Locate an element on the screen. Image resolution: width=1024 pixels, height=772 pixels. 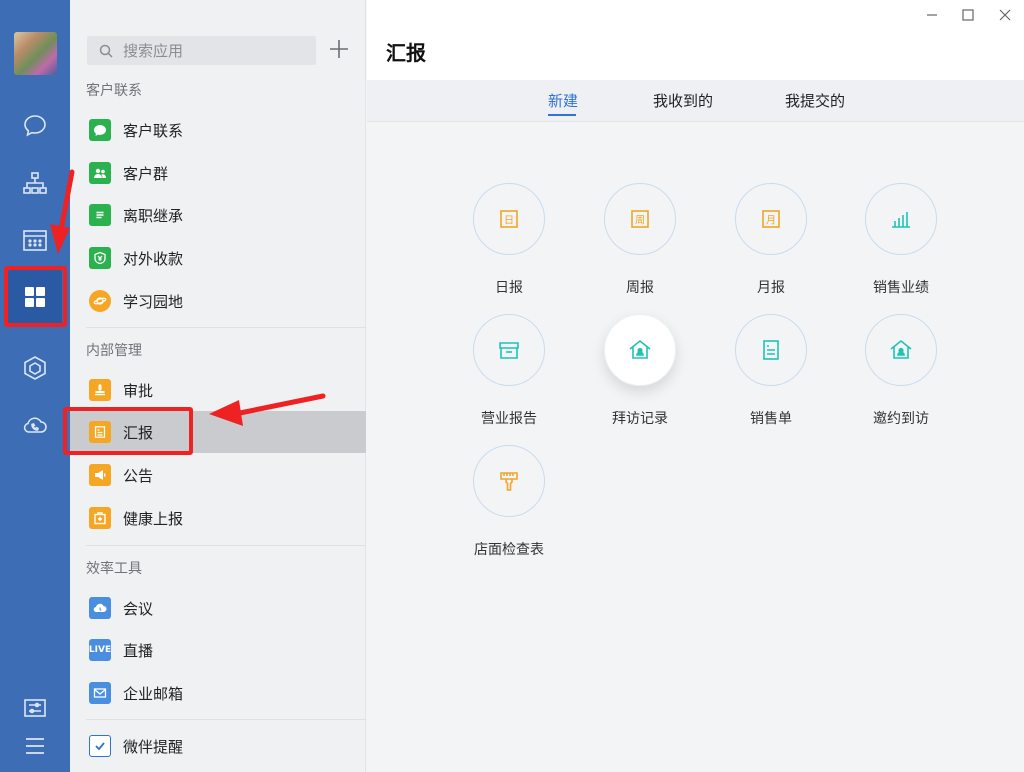
cloud-phone-icon is located at coordinates (35, 425).